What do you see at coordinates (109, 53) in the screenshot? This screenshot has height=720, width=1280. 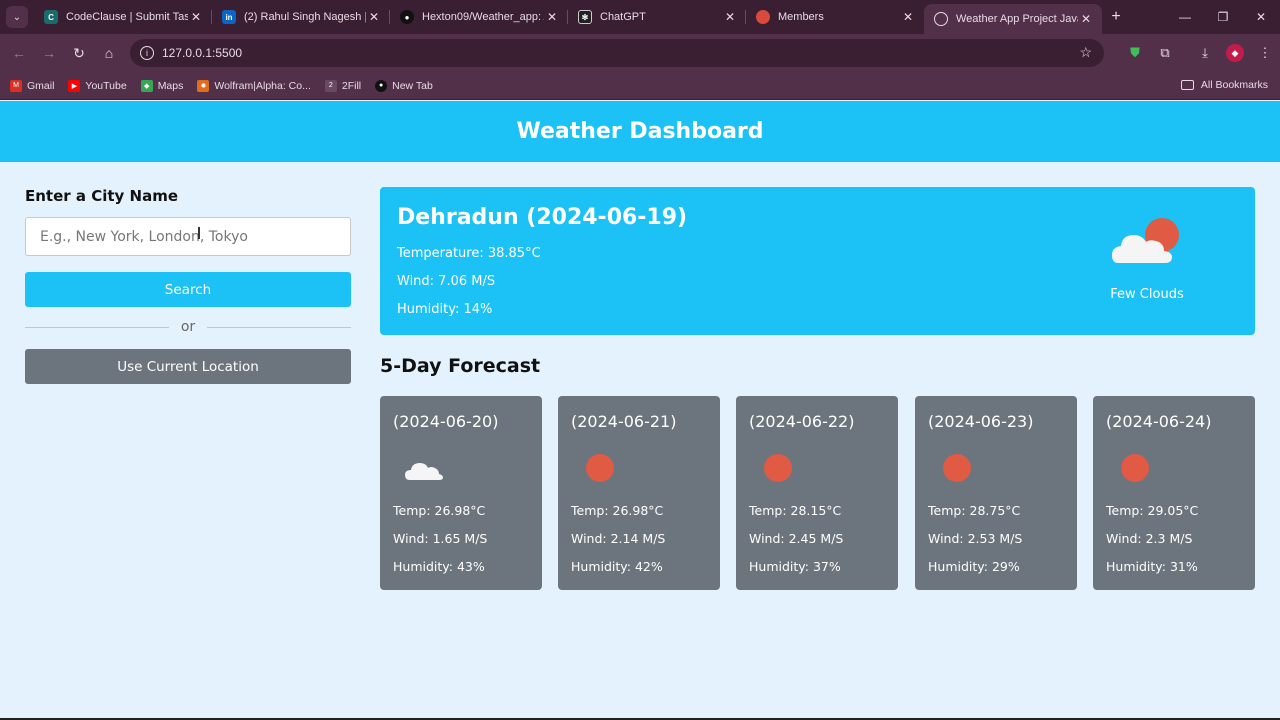 I see `home-icon: ⌂` at bounding box center [109, 53].